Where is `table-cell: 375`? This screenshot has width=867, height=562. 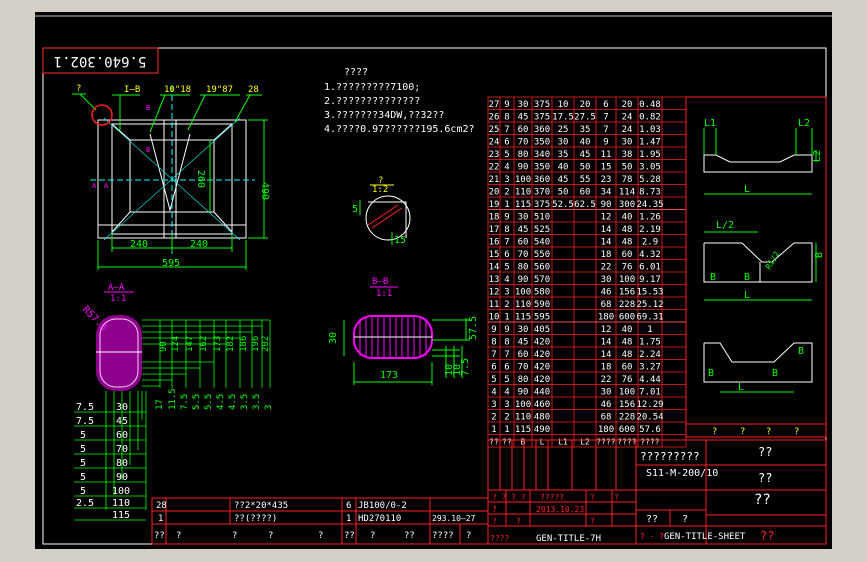 table-cell: 375 is located at coordinates (542, 118).